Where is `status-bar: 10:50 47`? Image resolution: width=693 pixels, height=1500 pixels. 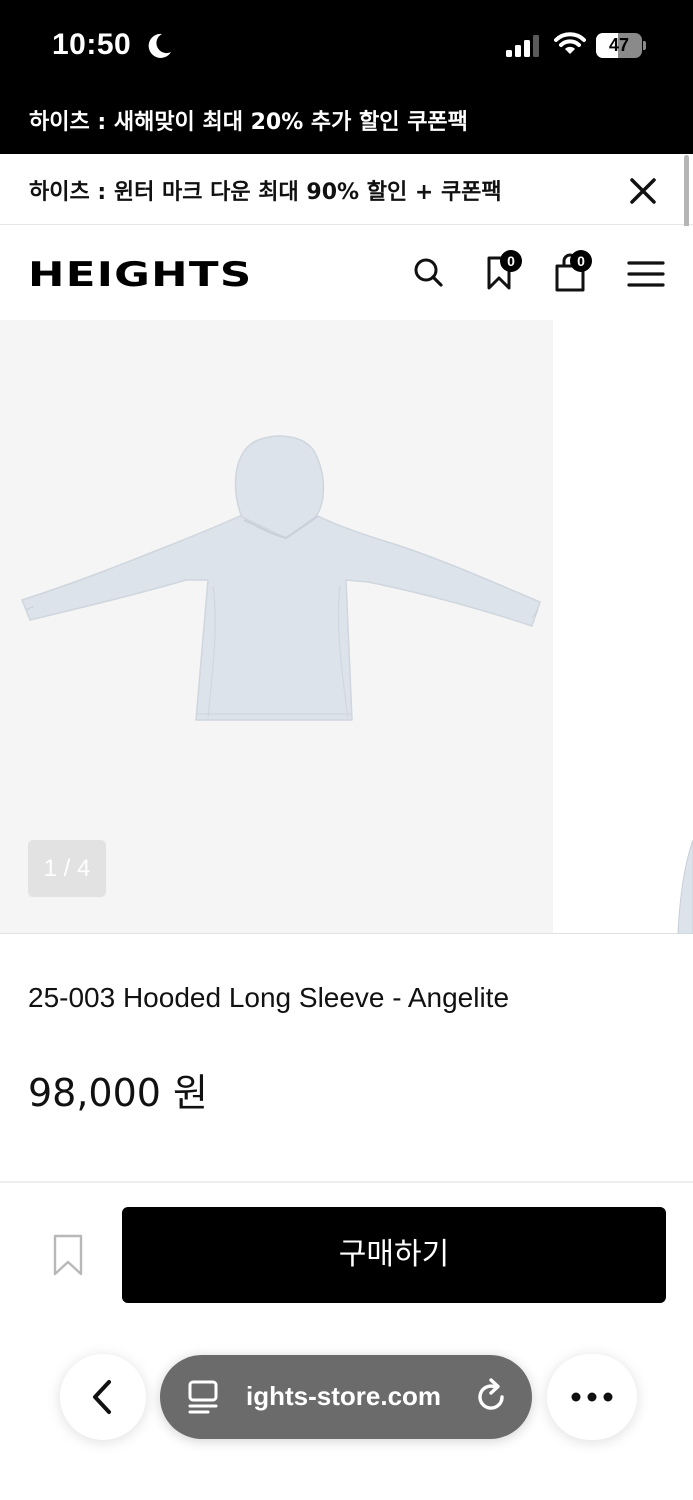 status-bar: 10:50 47 is located at coordinates (346, 45).